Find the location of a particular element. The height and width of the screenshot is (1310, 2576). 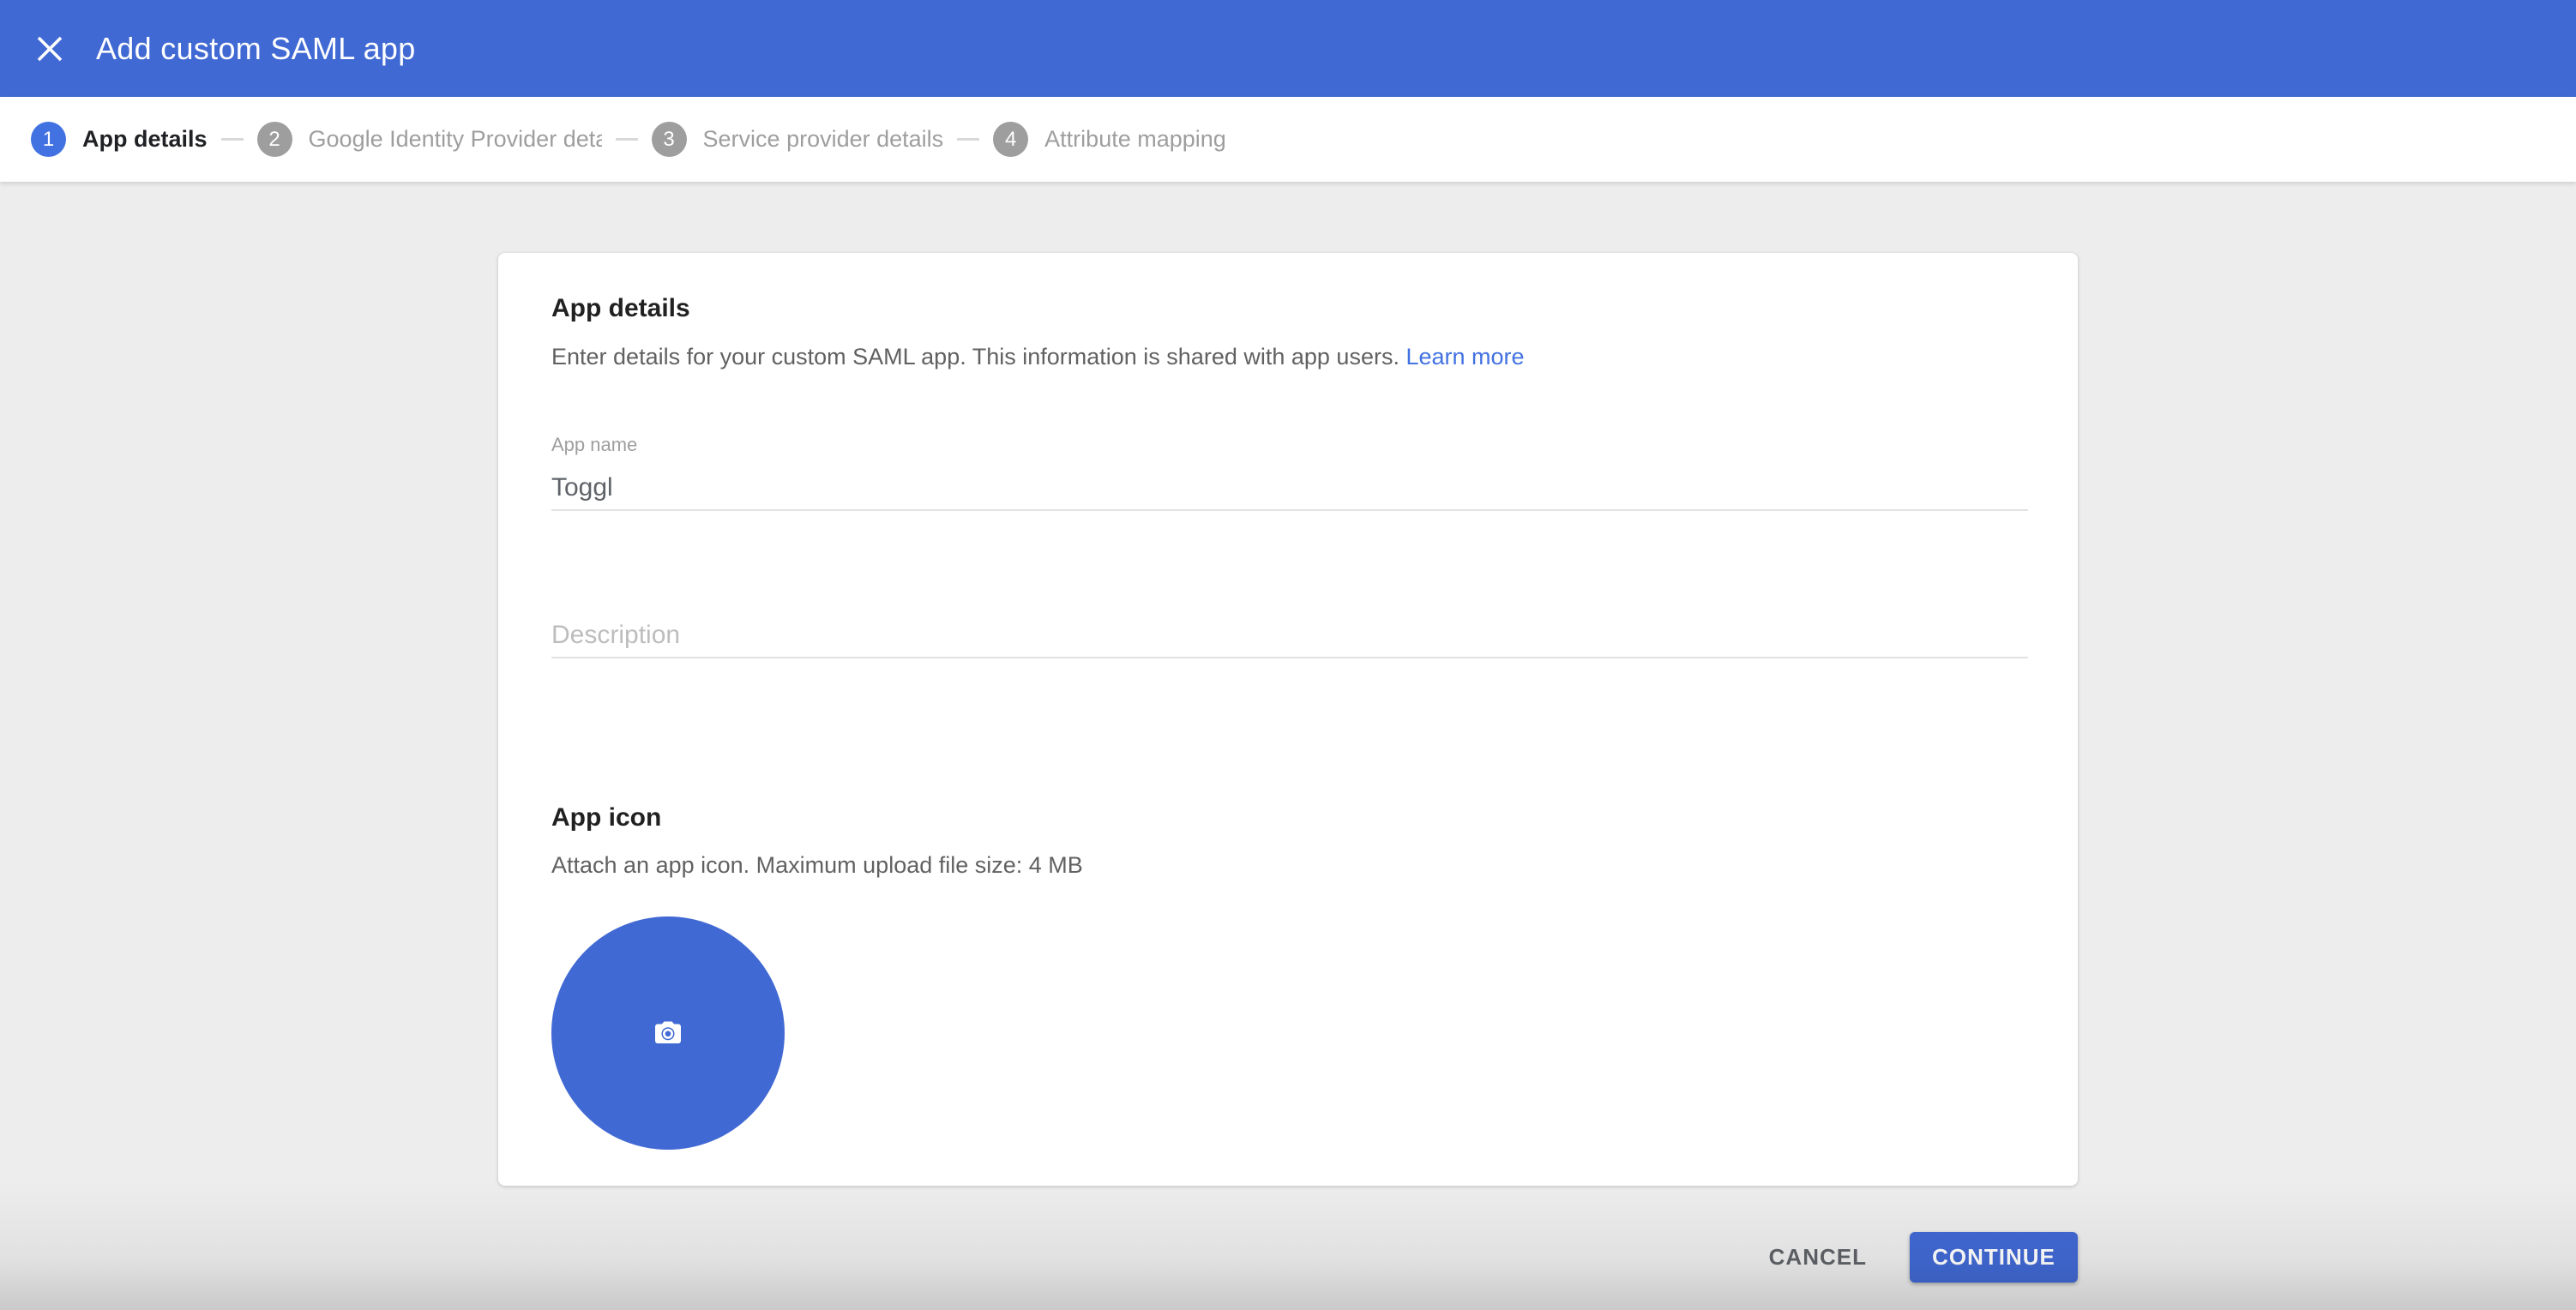

step-service-provider-details: 3 Service provider details is located at coordinates (797, 139).